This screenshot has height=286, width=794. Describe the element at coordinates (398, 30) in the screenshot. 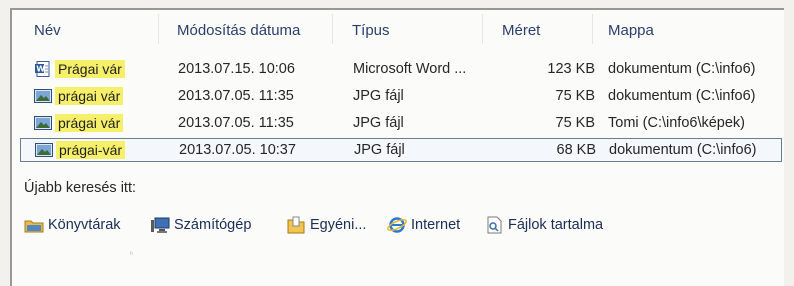

I see `column-header-bar: Név Módosítás dátuma Típus Méret Mappa` at that location.